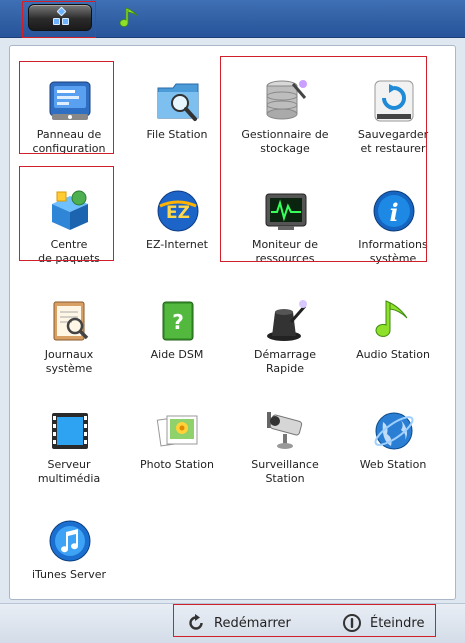  I want to click on system-info-icon: i, so click(394, 211).